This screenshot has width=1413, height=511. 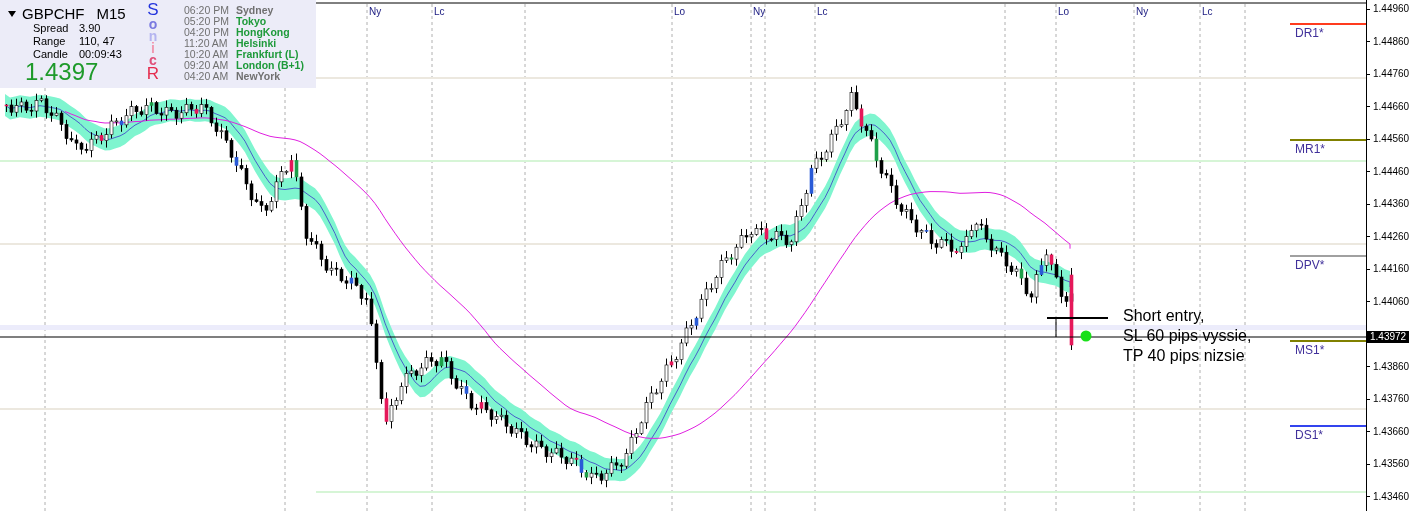 What do you see at coordinates (1086, 336) in the screenshot?
I see `entry-dot` at bounding box center [1086, 336].